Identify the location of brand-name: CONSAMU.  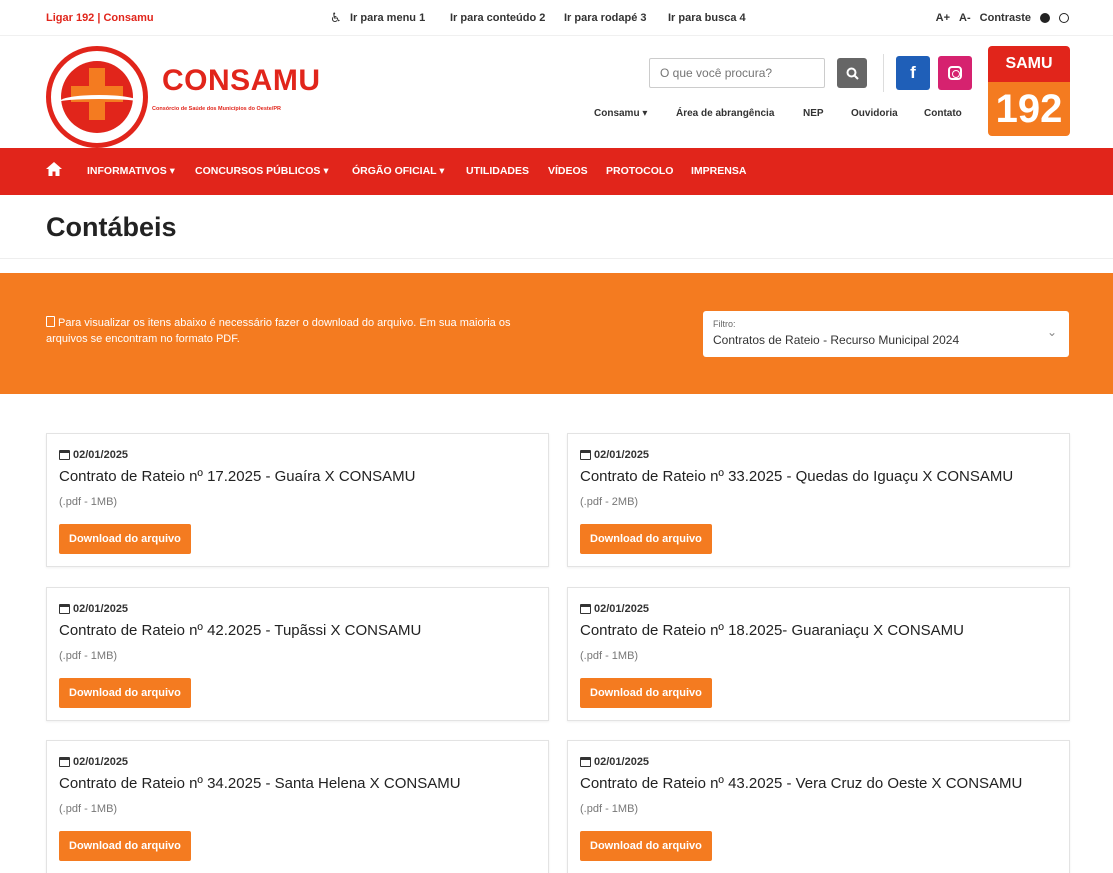
(241, 81).